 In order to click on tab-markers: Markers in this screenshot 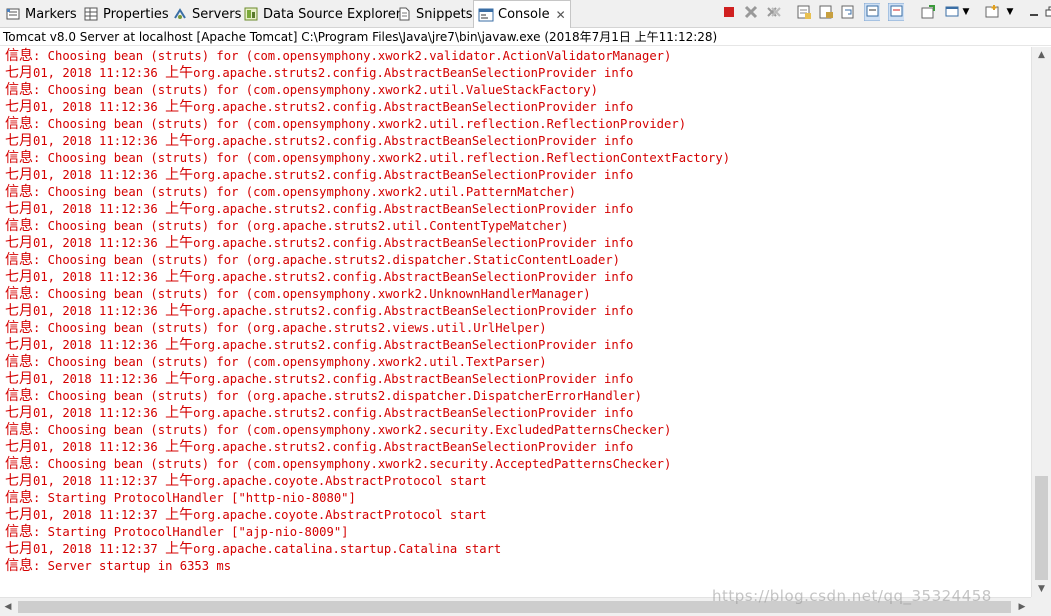, I will do `click(41, 14)`.